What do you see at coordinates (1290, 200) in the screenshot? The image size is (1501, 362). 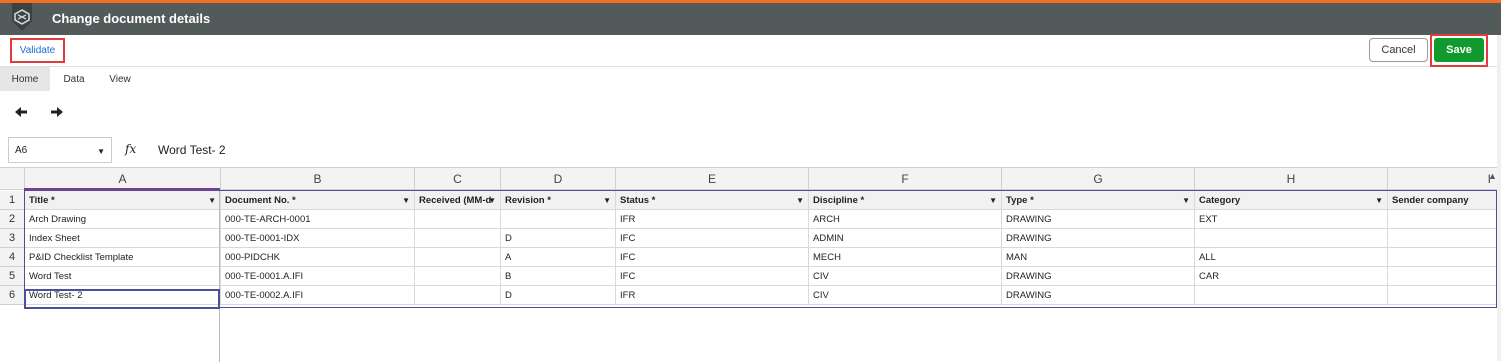 I see `header-cell: Category ▼` at bounding box center [1290, 200].